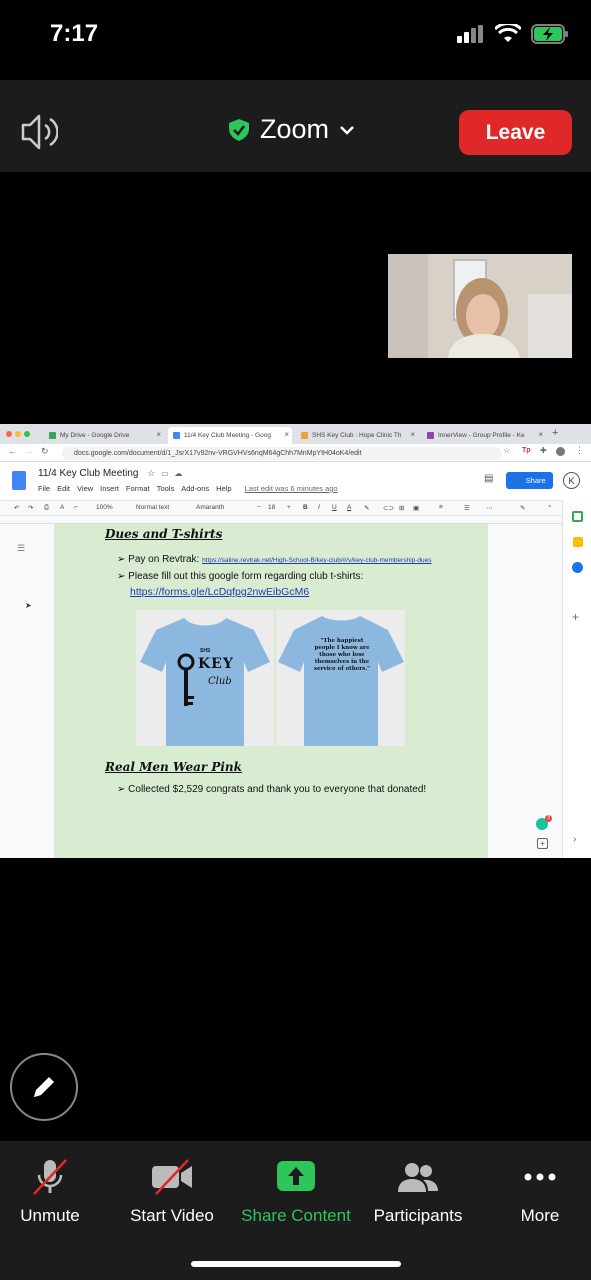  Describe the element at coordinates (579, 450) in the screenshot. I see `kebab-menu-icon: ⋮` at that location.